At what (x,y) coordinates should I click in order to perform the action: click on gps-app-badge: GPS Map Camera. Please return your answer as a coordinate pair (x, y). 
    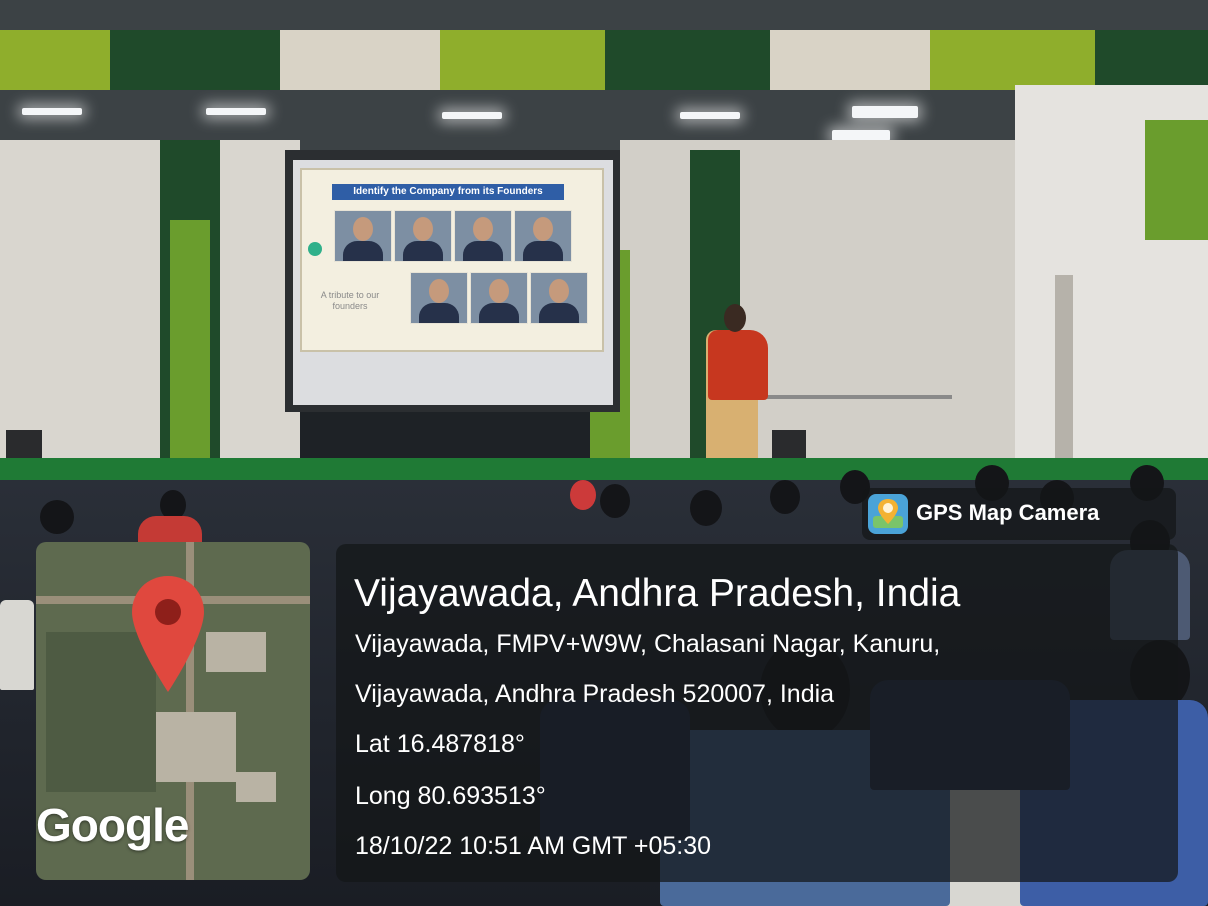
    Looking at the image, I should click on (1019, 514).